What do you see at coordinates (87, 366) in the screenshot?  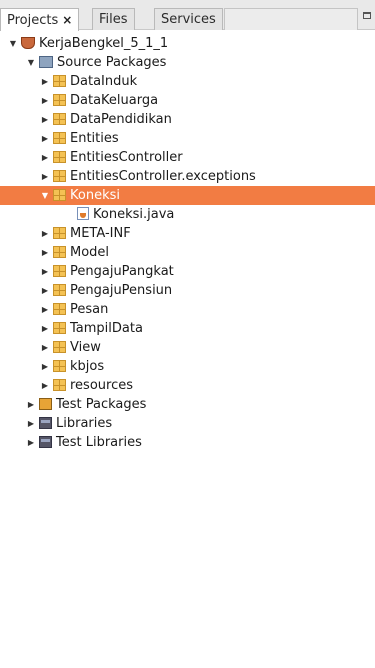 I see `package-label: kbjos` at bounding box center [87, 366].